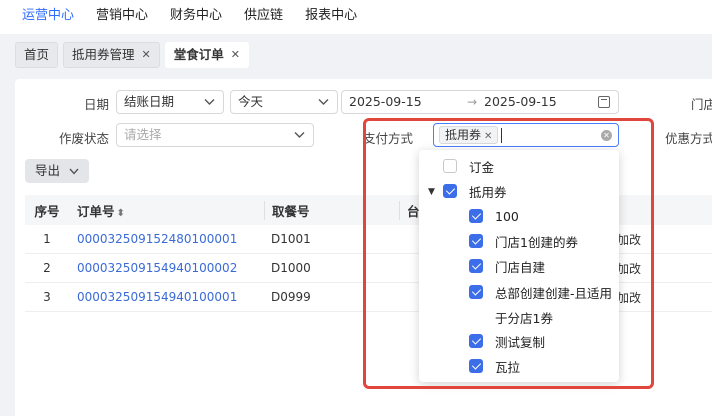  Describe the element at coordinates (122, 17) in the screenshot. I see `nav-marketing-center: 营销中心` at that location.